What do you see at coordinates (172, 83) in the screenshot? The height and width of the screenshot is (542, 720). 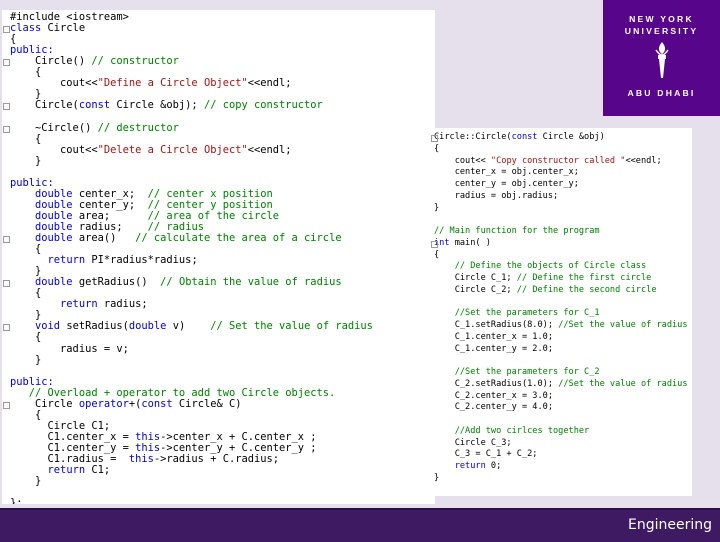 I see `code-token: "Define a Circle Object"` at bounding box center [172, 83].